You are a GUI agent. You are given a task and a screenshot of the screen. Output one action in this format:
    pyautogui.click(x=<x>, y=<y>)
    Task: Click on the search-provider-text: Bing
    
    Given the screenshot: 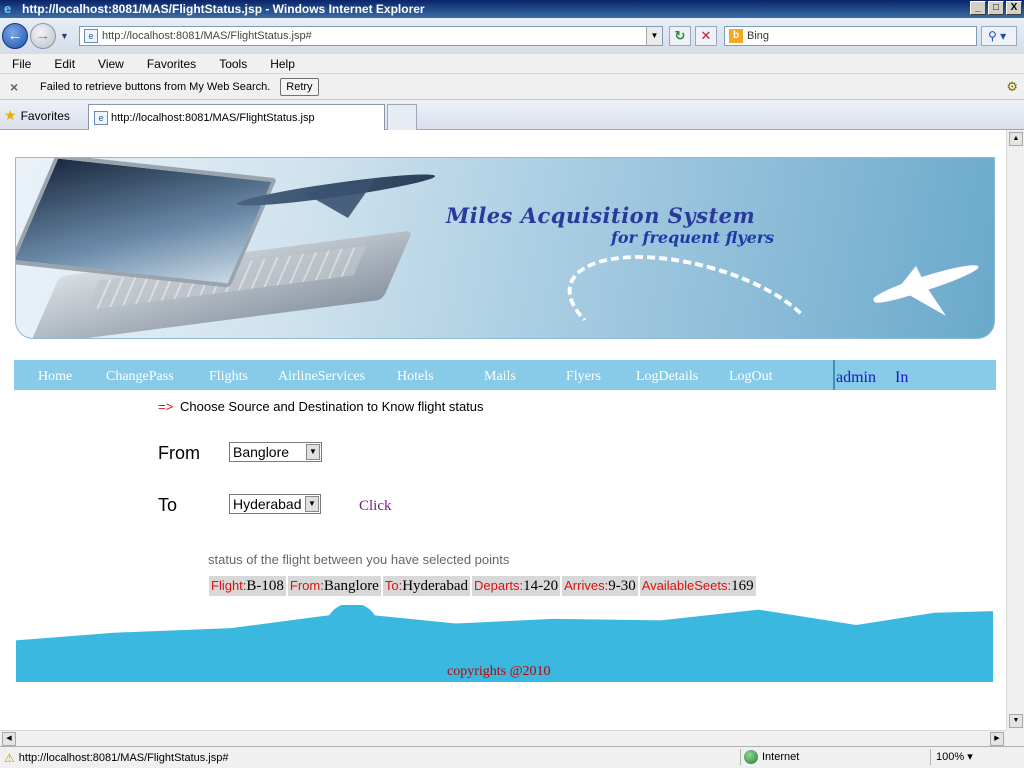 What is the action you would take?
    pyautogui.click(x=758, y=36)
    